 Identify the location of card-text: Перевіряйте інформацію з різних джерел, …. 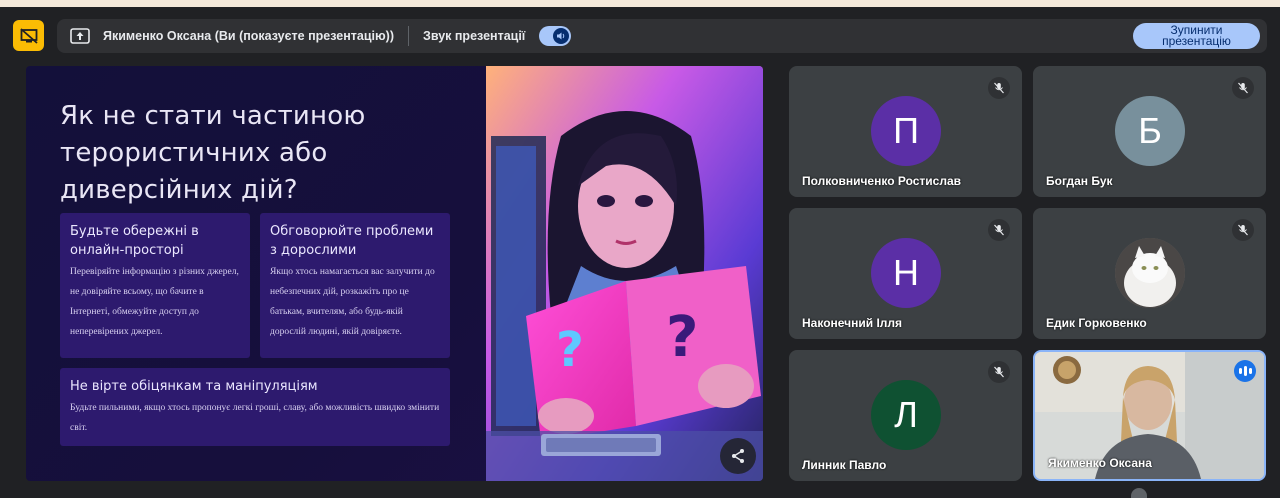
(154, 302).